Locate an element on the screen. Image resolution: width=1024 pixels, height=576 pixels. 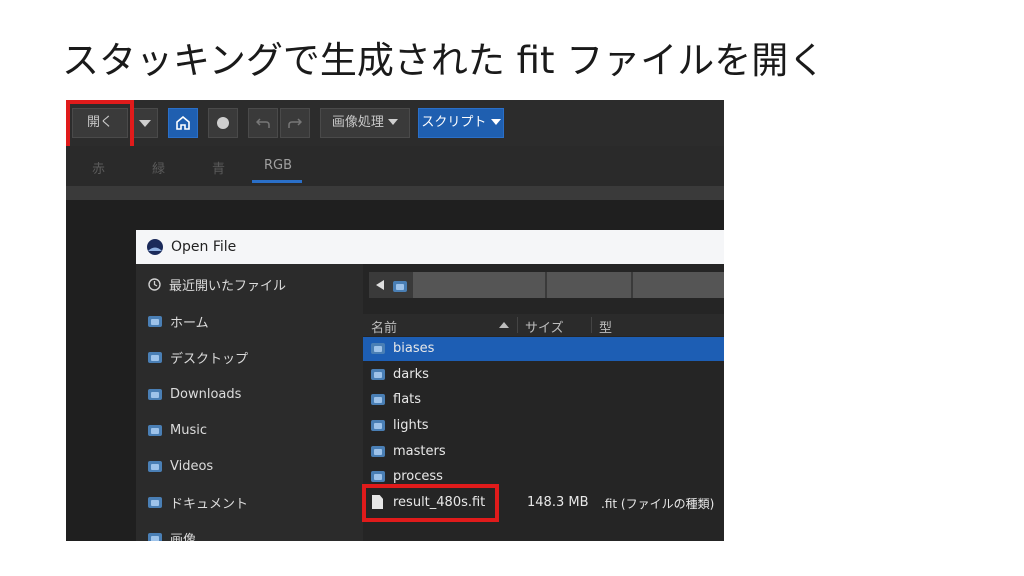
sidebar-item-label: Music is located at coordinates (188, 430).